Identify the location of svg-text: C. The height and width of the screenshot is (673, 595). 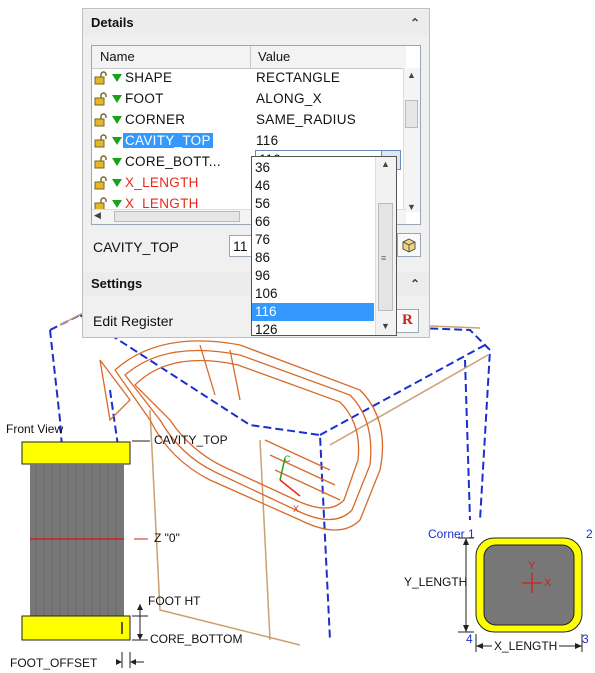
(287, 459).